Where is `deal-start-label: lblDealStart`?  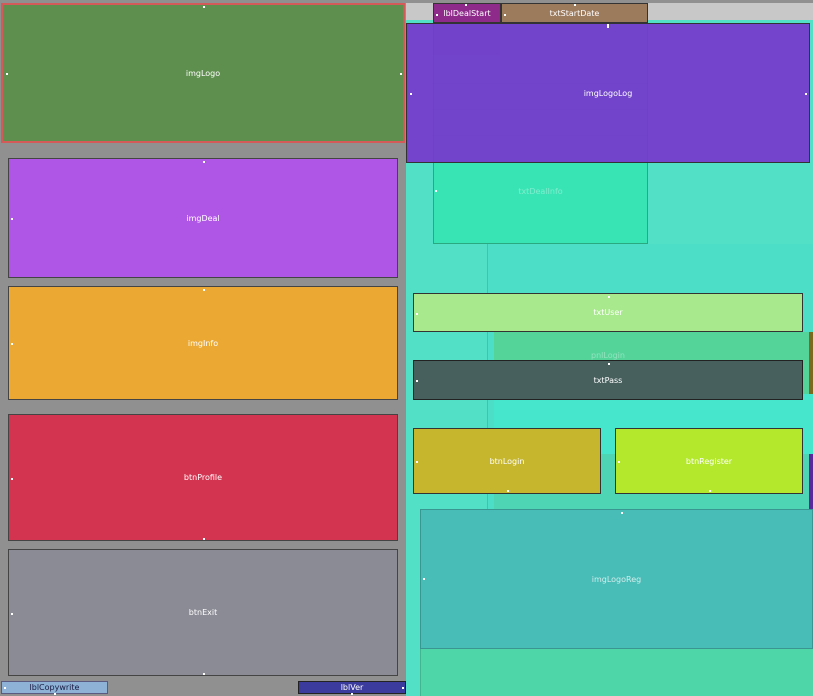
deal-start-label: lblDealStart is located at coordinates (467, 13).